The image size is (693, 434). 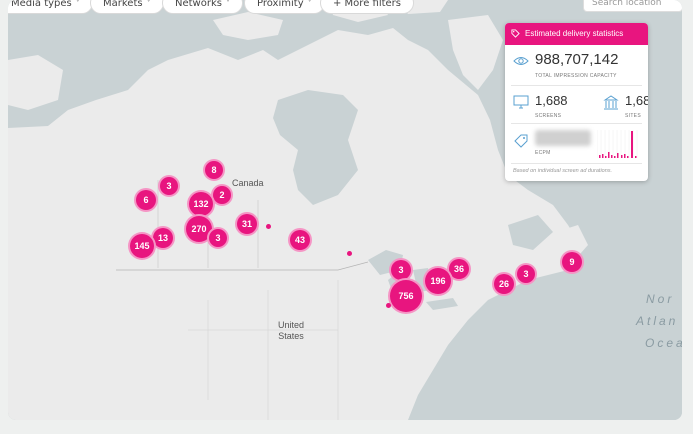 What do you see at coordinates (504, 284) in the screenshot?
I see `map-cluster-marker: 26` at bounding box center [504, 284].